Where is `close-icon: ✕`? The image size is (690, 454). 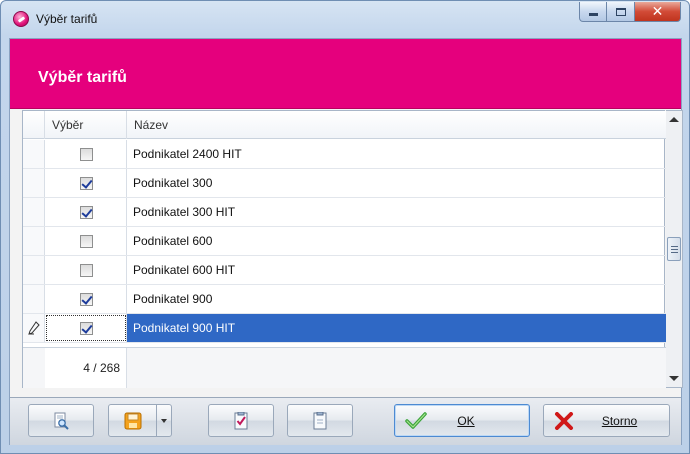 close-icon: ✕ is located at coordinates (657, 11).